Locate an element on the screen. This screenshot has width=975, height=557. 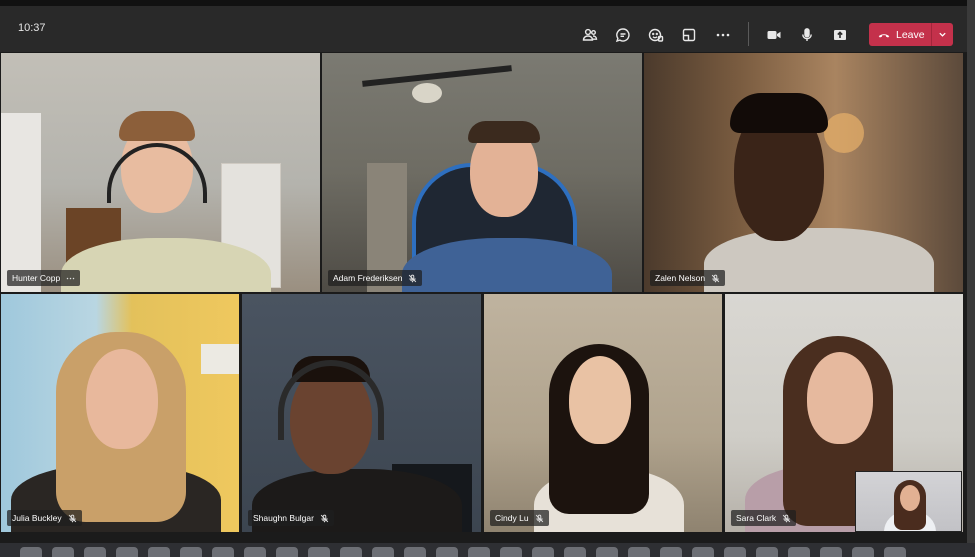
participant-nametag: Cindy Lu is located at coordinates (519, 518).